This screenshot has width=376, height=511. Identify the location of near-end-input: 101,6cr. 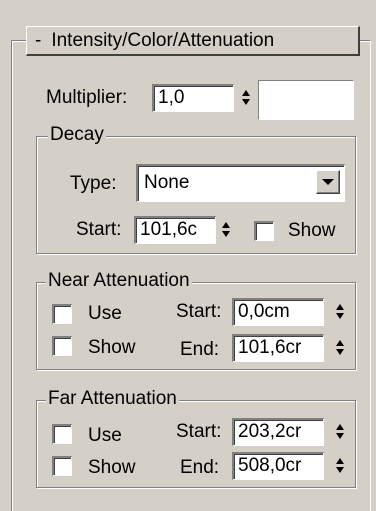
(278, 348).